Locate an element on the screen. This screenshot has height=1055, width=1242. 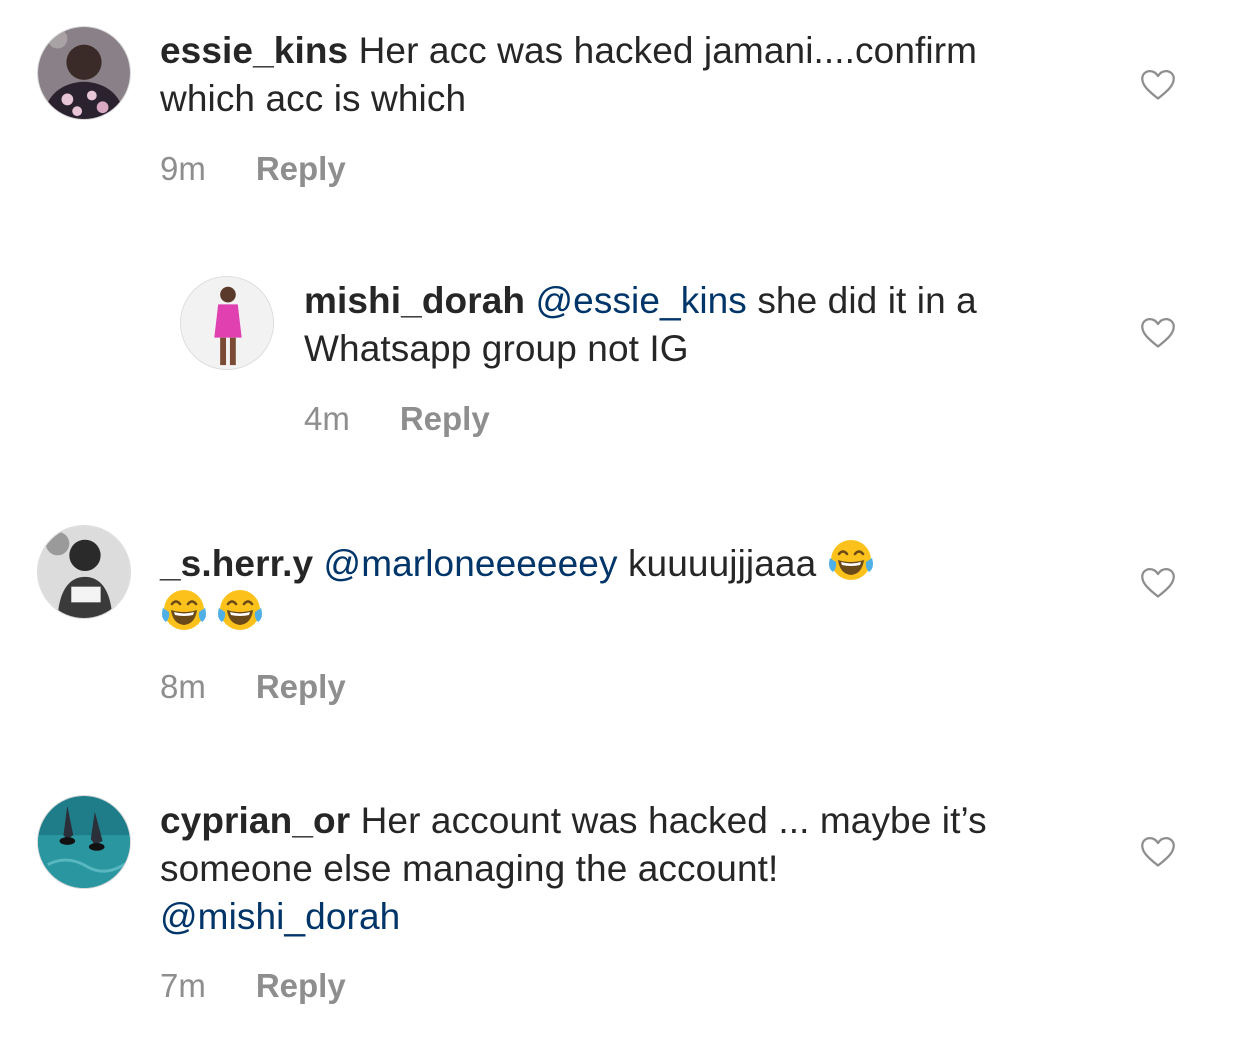
mention-link: @essie_kins is located at coordinates (641, 300).